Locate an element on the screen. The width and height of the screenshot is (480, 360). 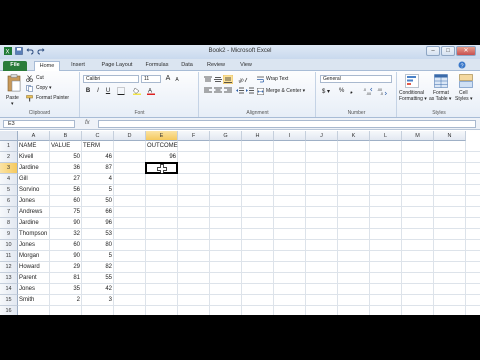
column-header-c: C is located at coordinates (98, 136).